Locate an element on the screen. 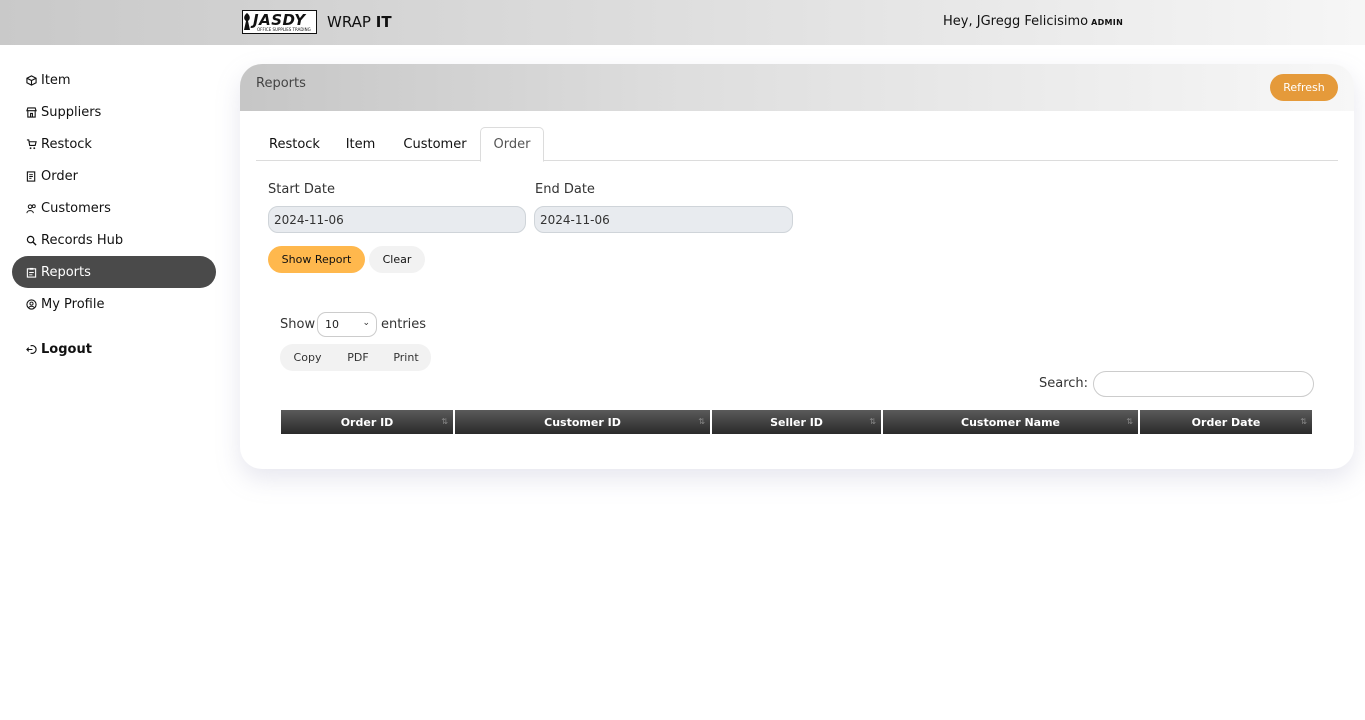 The height and width of the screenshot is (720, 1365). report-tabs: Restock Item Customer Order is located at coordinates (797, 144).